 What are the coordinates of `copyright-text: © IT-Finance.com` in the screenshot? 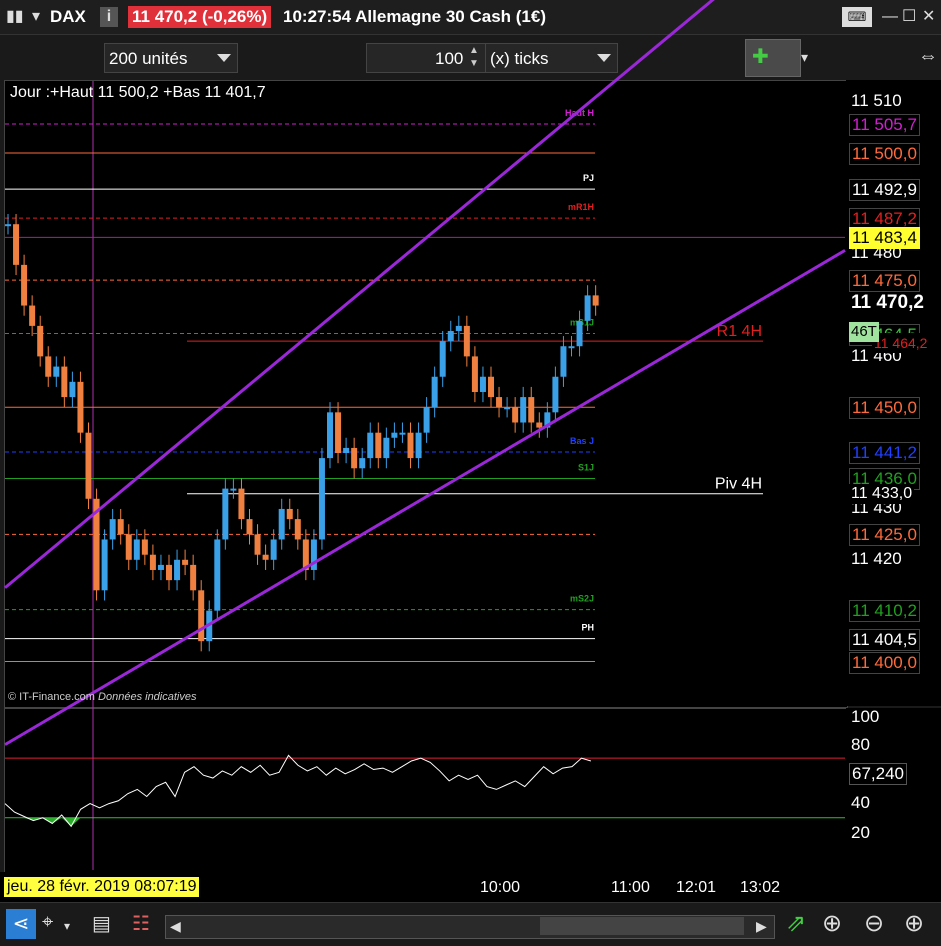 It's located at (51, 697).